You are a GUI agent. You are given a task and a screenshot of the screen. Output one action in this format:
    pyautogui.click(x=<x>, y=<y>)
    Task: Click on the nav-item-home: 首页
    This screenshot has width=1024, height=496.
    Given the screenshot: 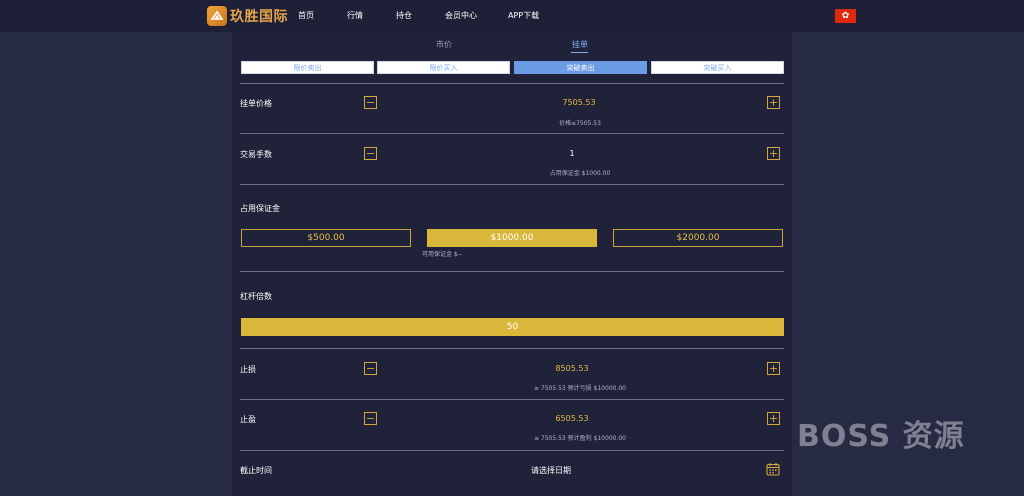 What is the action you would take?
    pyautogui.click(x=306, y=15)
    